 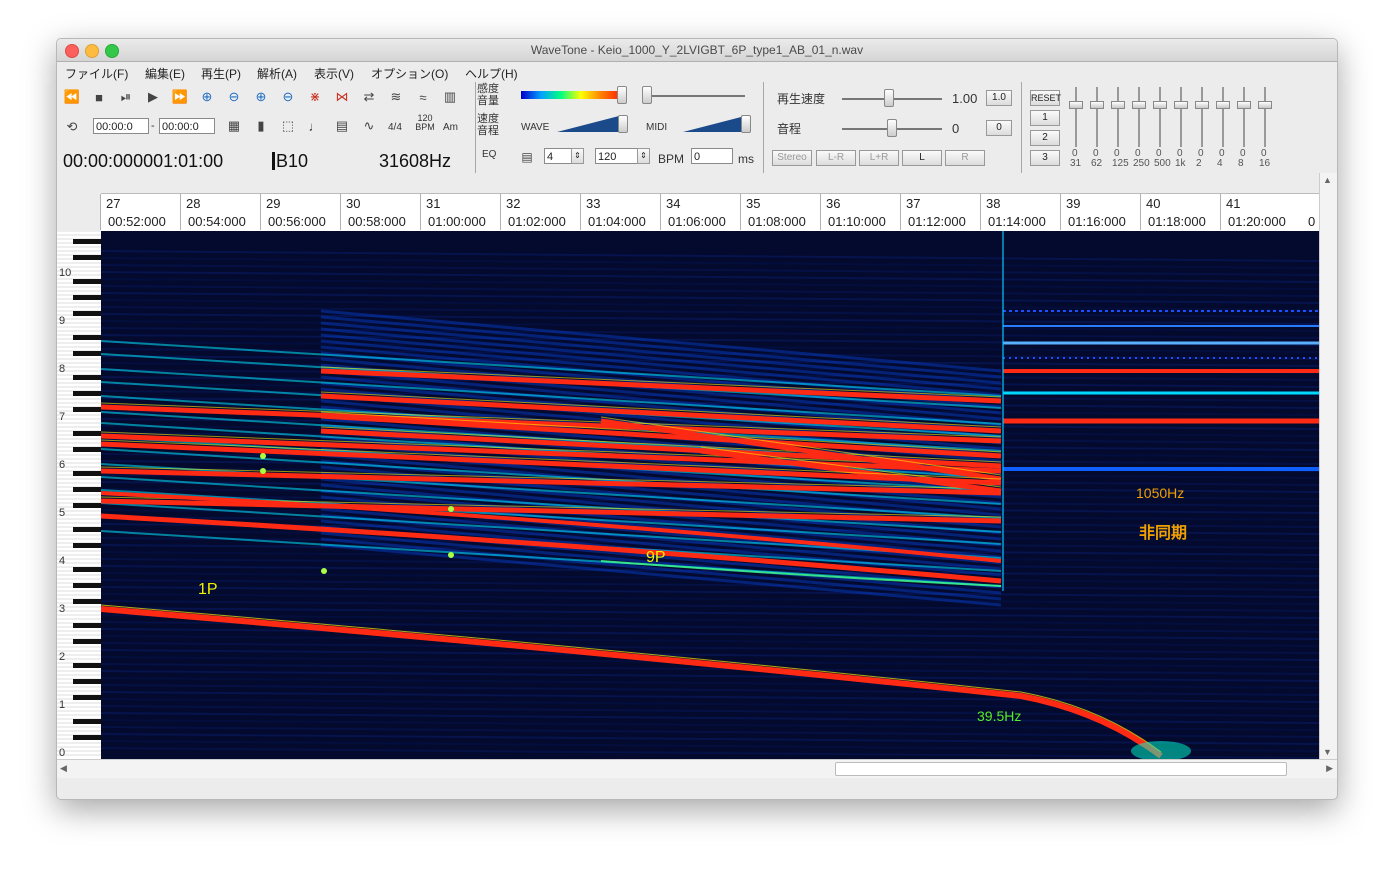 I want to click on rewind-icon: ⏪, so click(x=72, y=97).